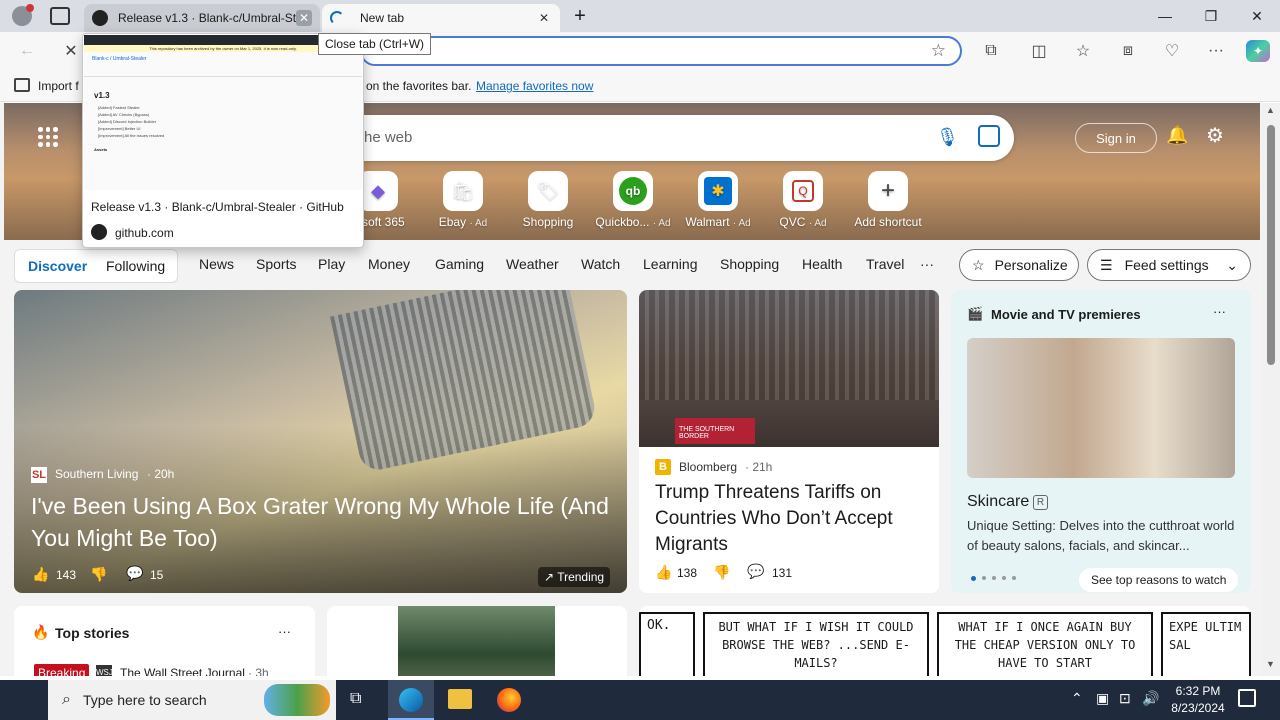 This screenshot has width=1280, height=720. I want to click on shortcut-qvc: Q QVC · Ad, so click(803, 200).